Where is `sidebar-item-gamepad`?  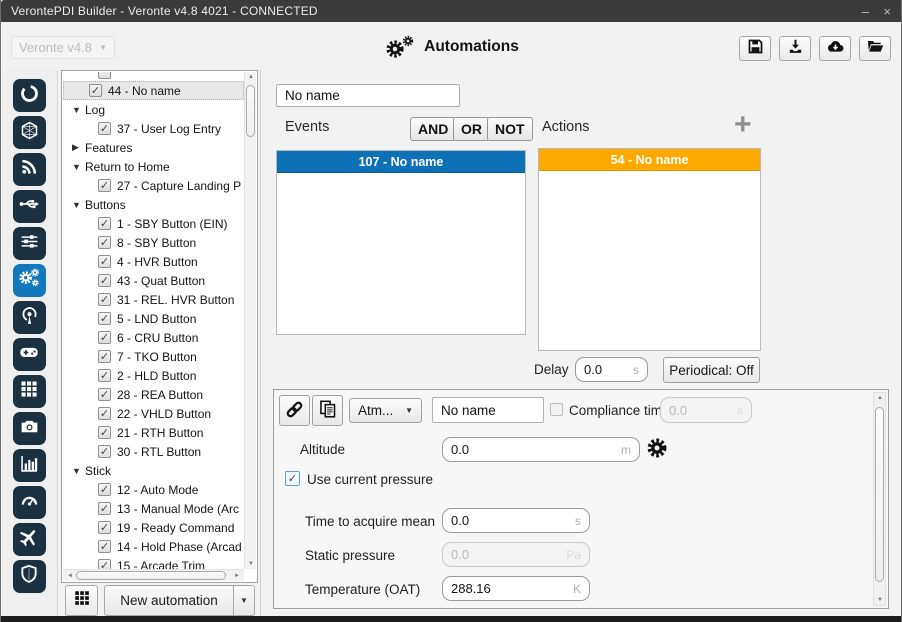
sidebar-item-gamepad is located at coordinates (29, 354).